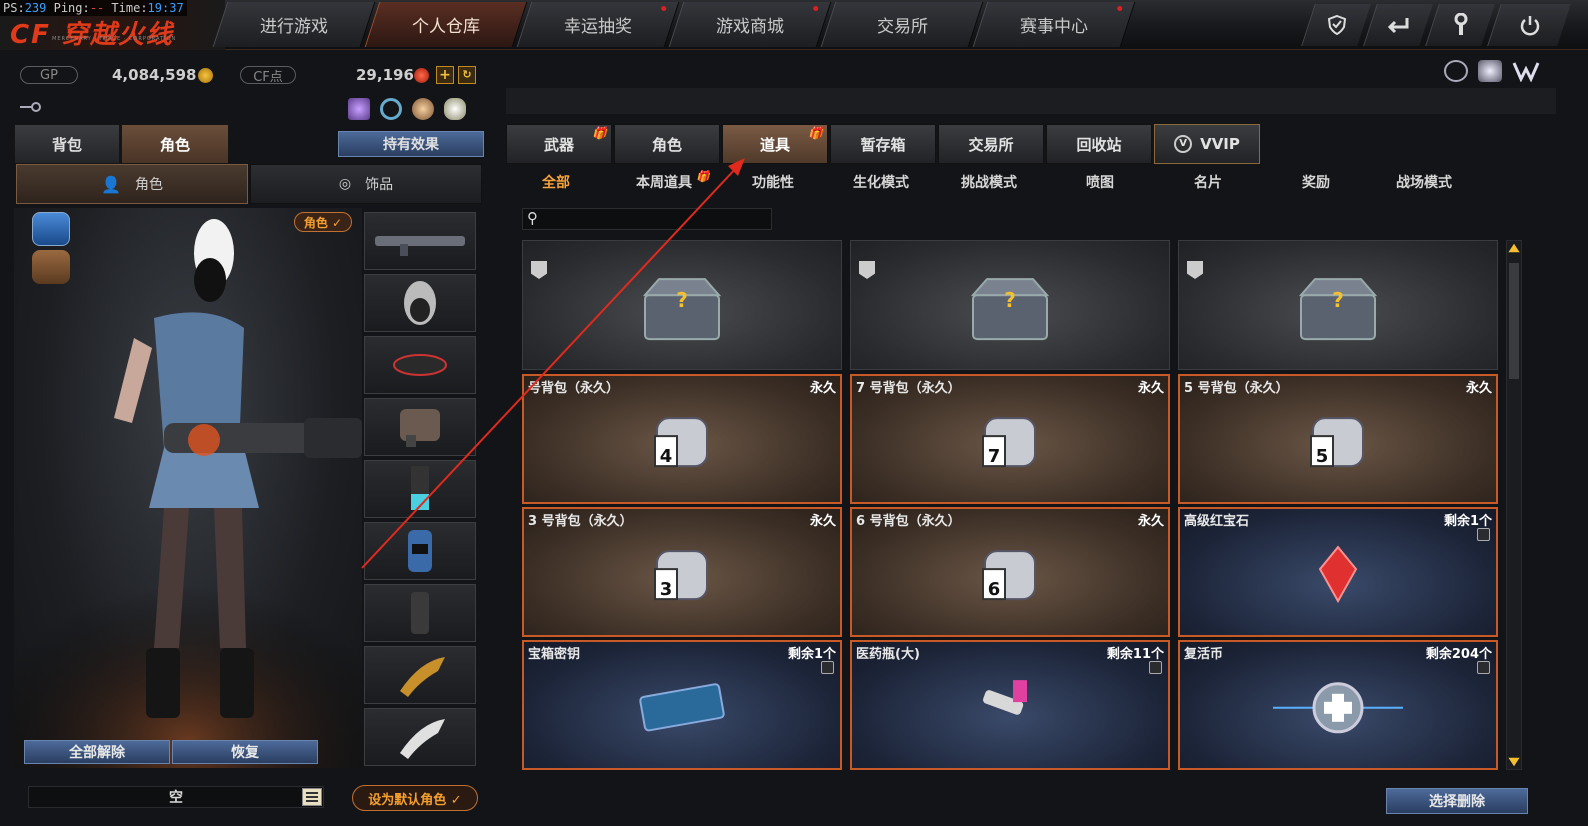 The image size is (1588, 826). What do you see at coordinates (667, 144) in the screenshot?
I see `item-tab-characters: 角色` at bounding box center [667, 144].